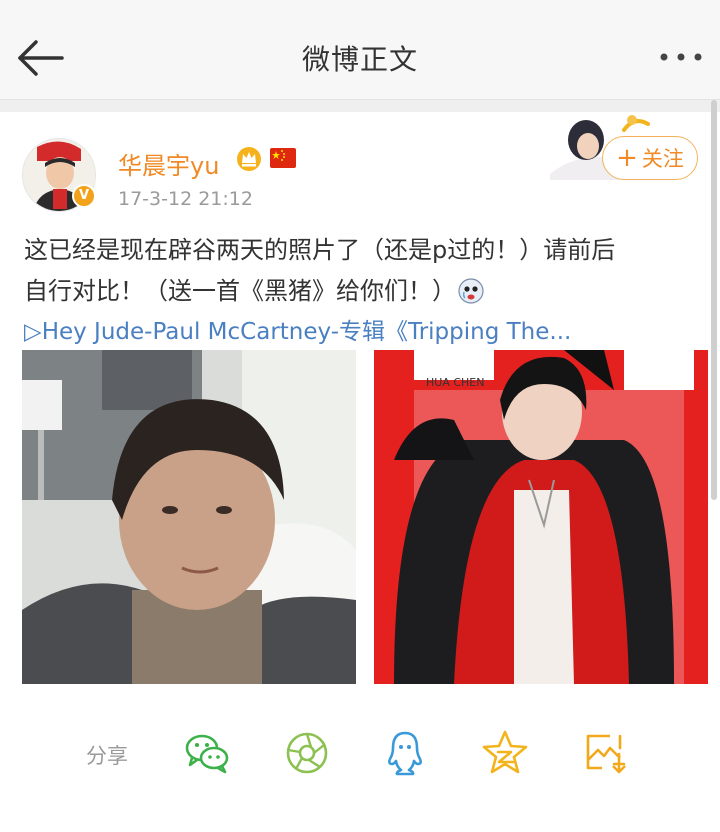  I want to click on save-image-icon, so click(605, 753).